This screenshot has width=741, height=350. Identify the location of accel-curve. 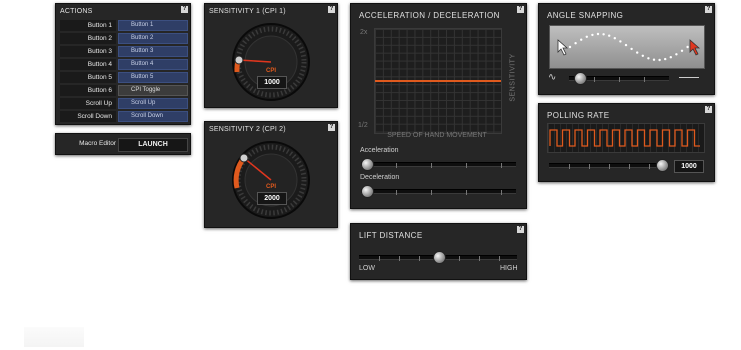
(438, 81).